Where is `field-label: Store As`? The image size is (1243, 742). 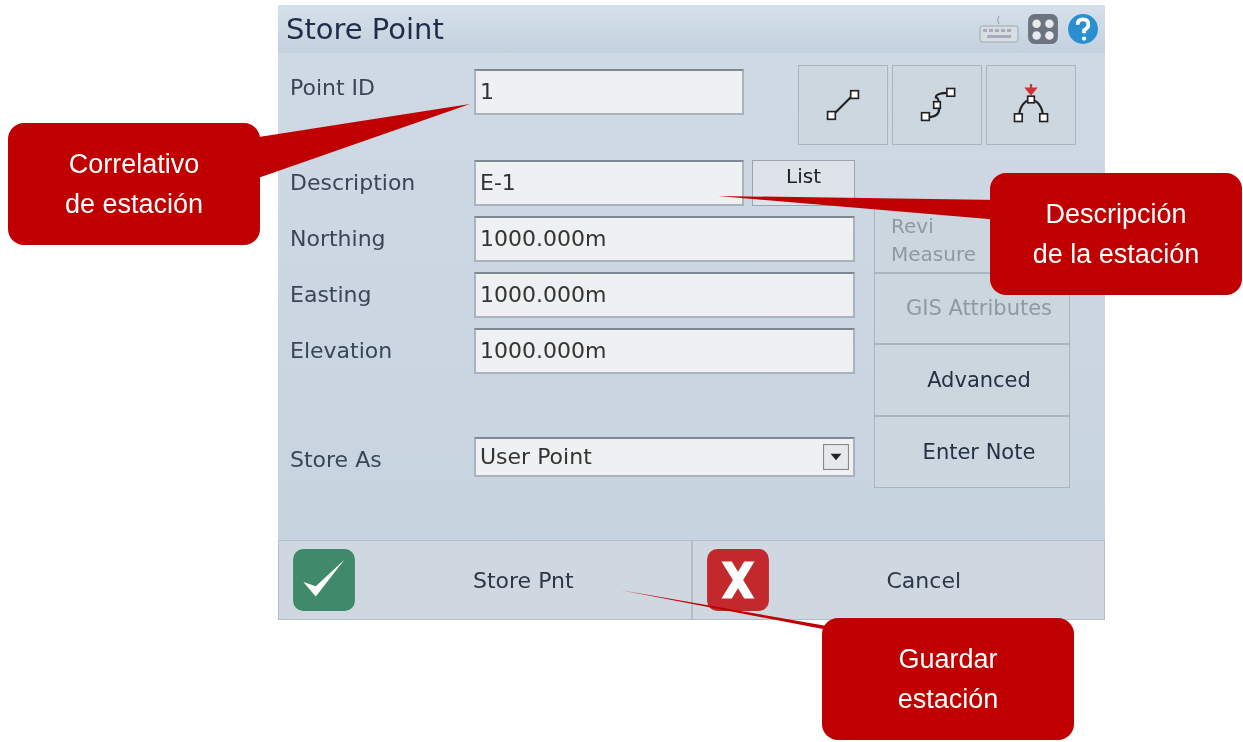 field-label: Store As is located at coordinates (336, 459).